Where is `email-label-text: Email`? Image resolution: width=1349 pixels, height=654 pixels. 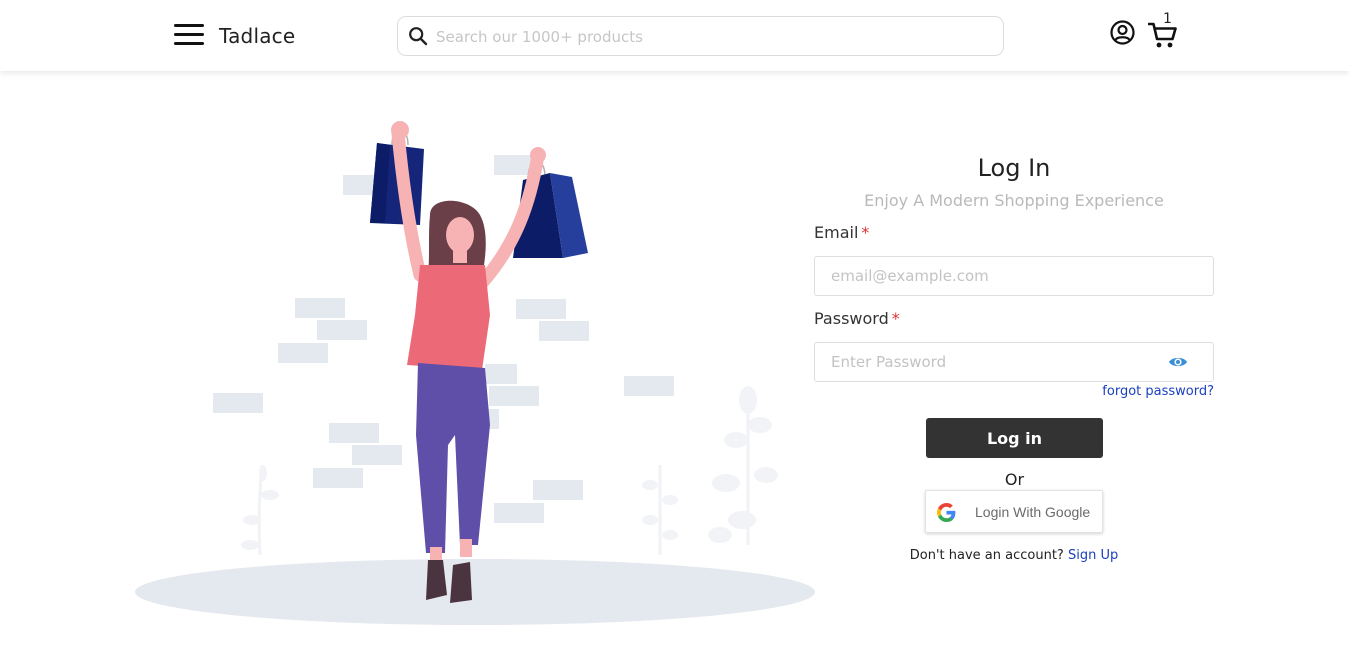
email-label-text: Email is located at coordinates (836, 232).